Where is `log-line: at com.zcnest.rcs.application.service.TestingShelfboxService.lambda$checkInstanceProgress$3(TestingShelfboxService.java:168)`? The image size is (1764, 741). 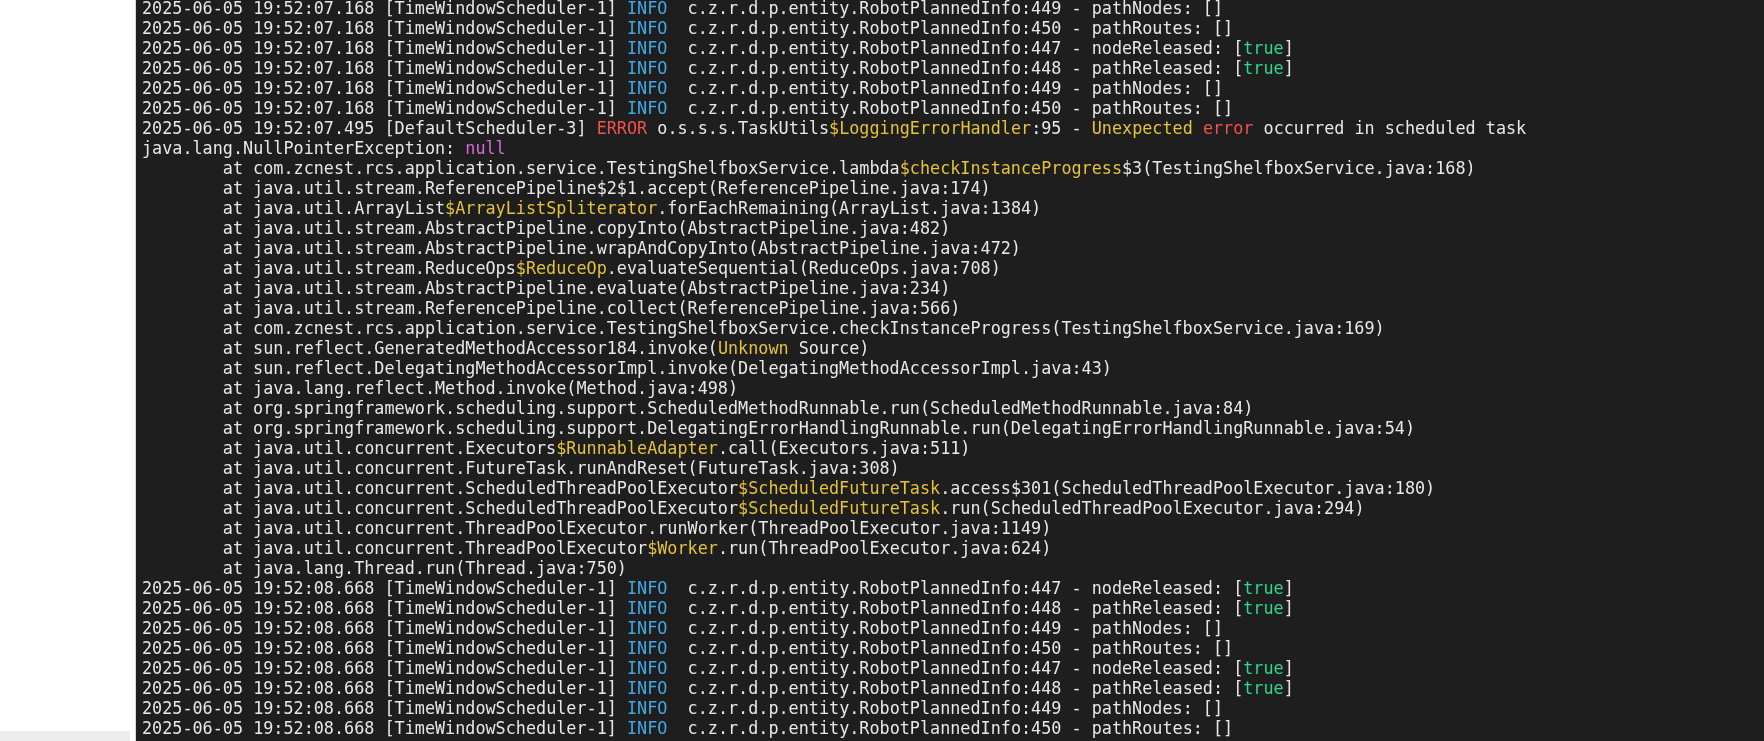
log-line: at com.zcnest.rcs.application.service.TestingShelfboxService.lambda$checkInstanceProgress$3(TestingShelfboxService.java:168) is located at coordinates (848, 168).